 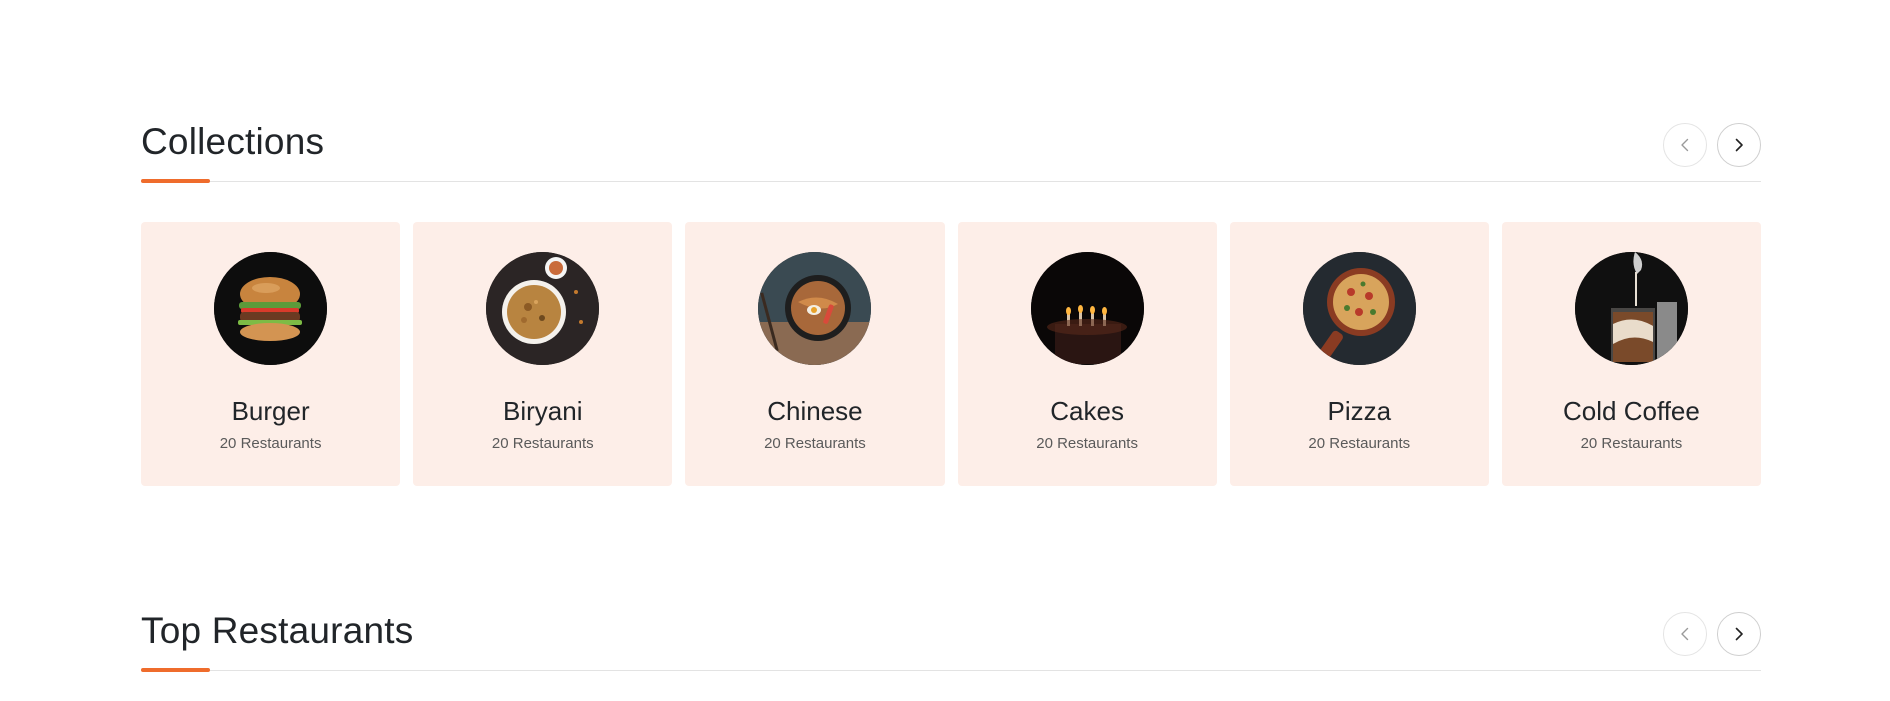 I want to click on collection-name: Biryani, so click(x=543, y=411).